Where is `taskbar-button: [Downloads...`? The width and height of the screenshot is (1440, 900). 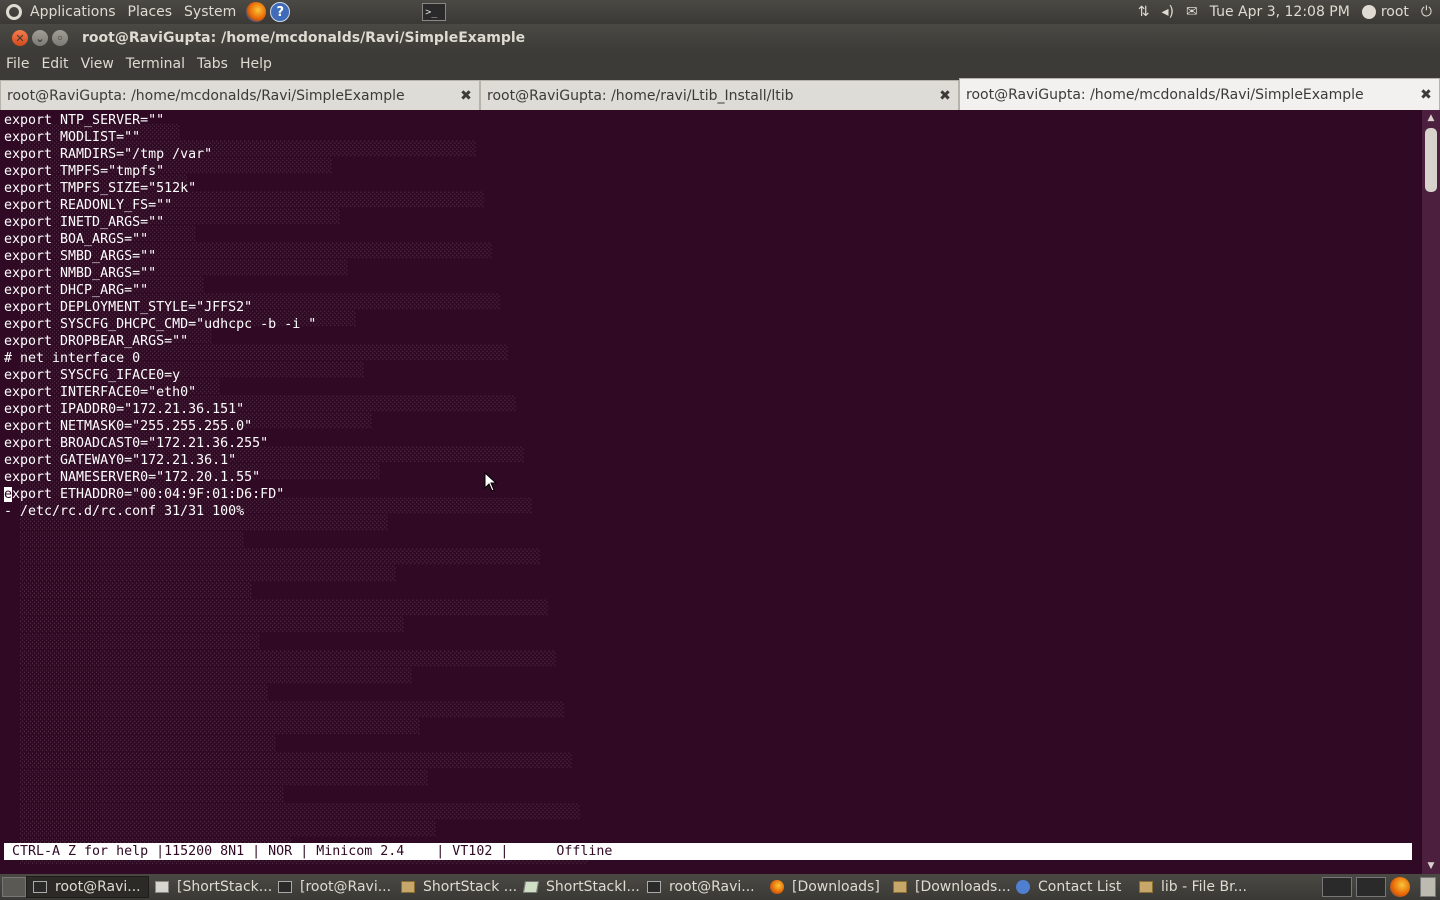 taskbar-button: [Downloads... is located at coordinates (948, 887).